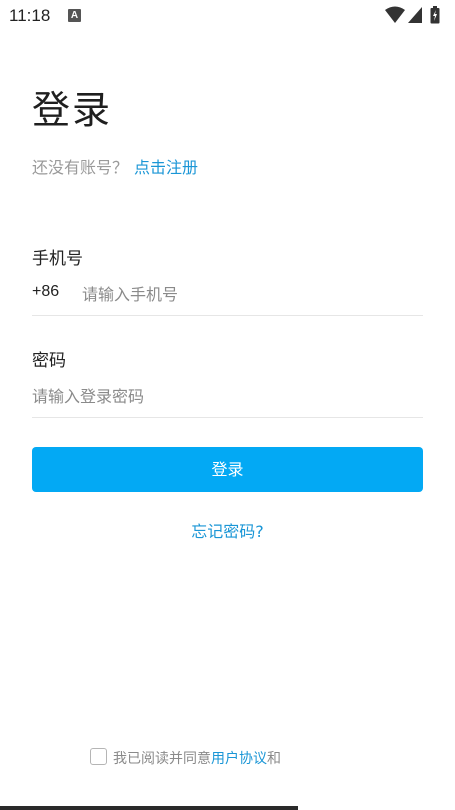 The width and height of the screenshot is (455, 810). I want to click on status-icons, so click(415, 15).